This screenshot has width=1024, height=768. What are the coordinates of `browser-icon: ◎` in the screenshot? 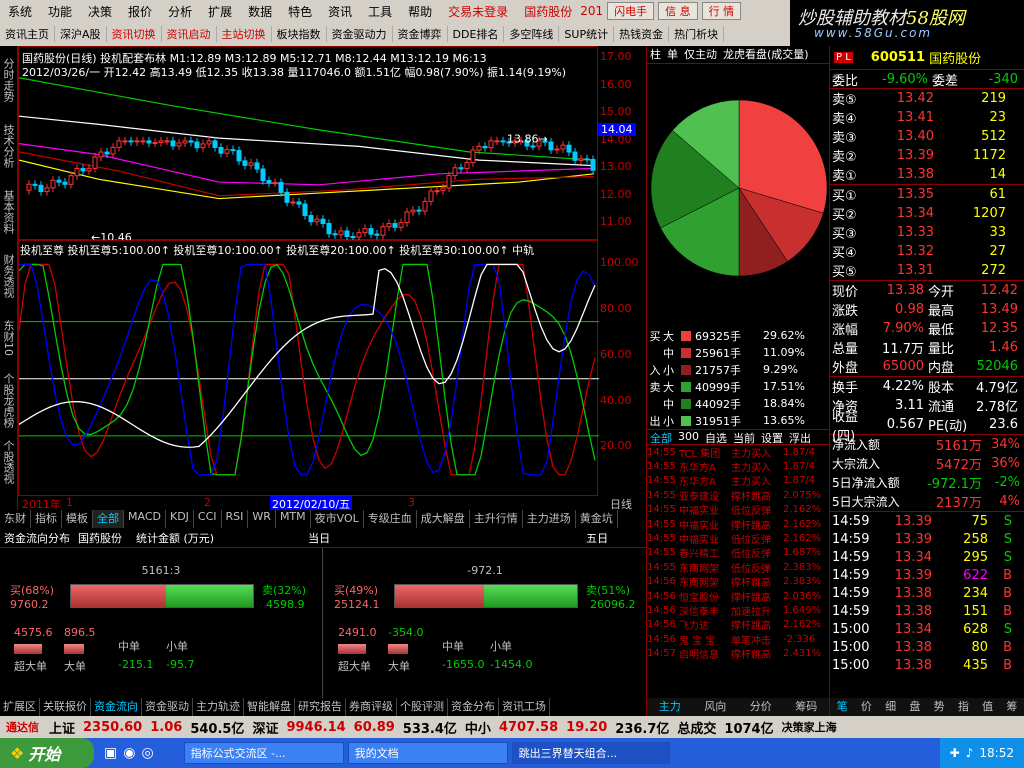 It's located at (147, 753).